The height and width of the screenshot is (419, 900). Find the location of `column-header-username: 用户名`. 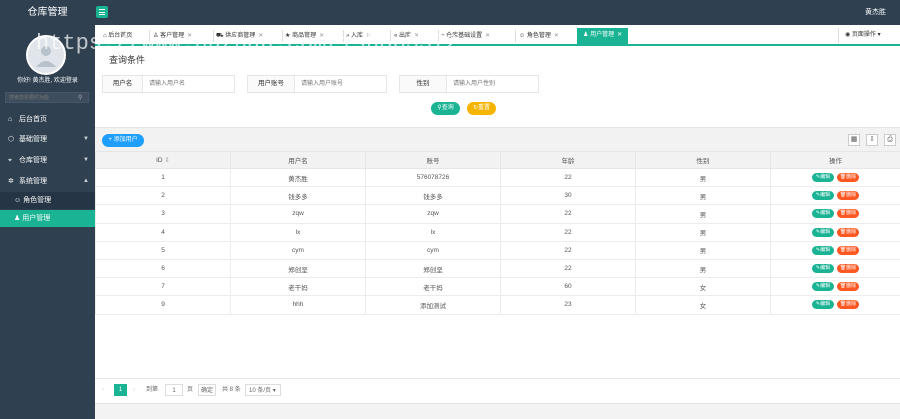

column-header-username: 用户名 is located at coordinates (298, 160).